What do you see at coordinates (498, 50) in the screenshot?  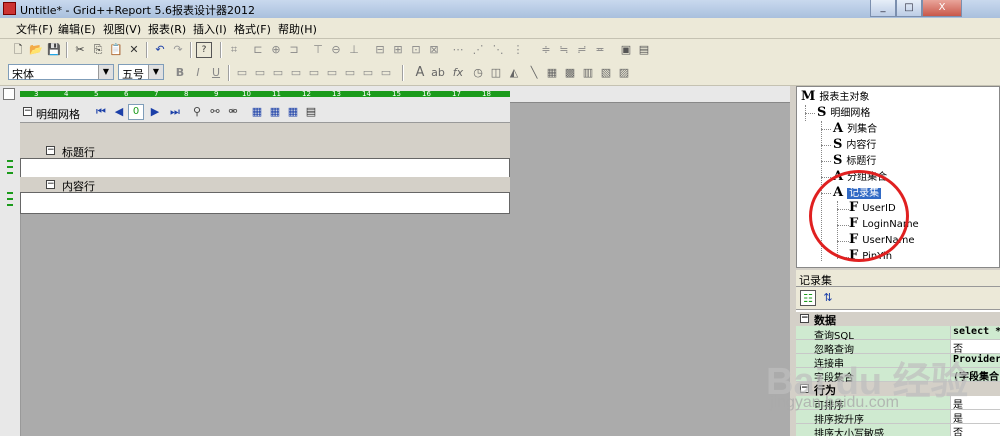 I see `space-decrease-icon: ⋱` at bounding box center [498, 50].